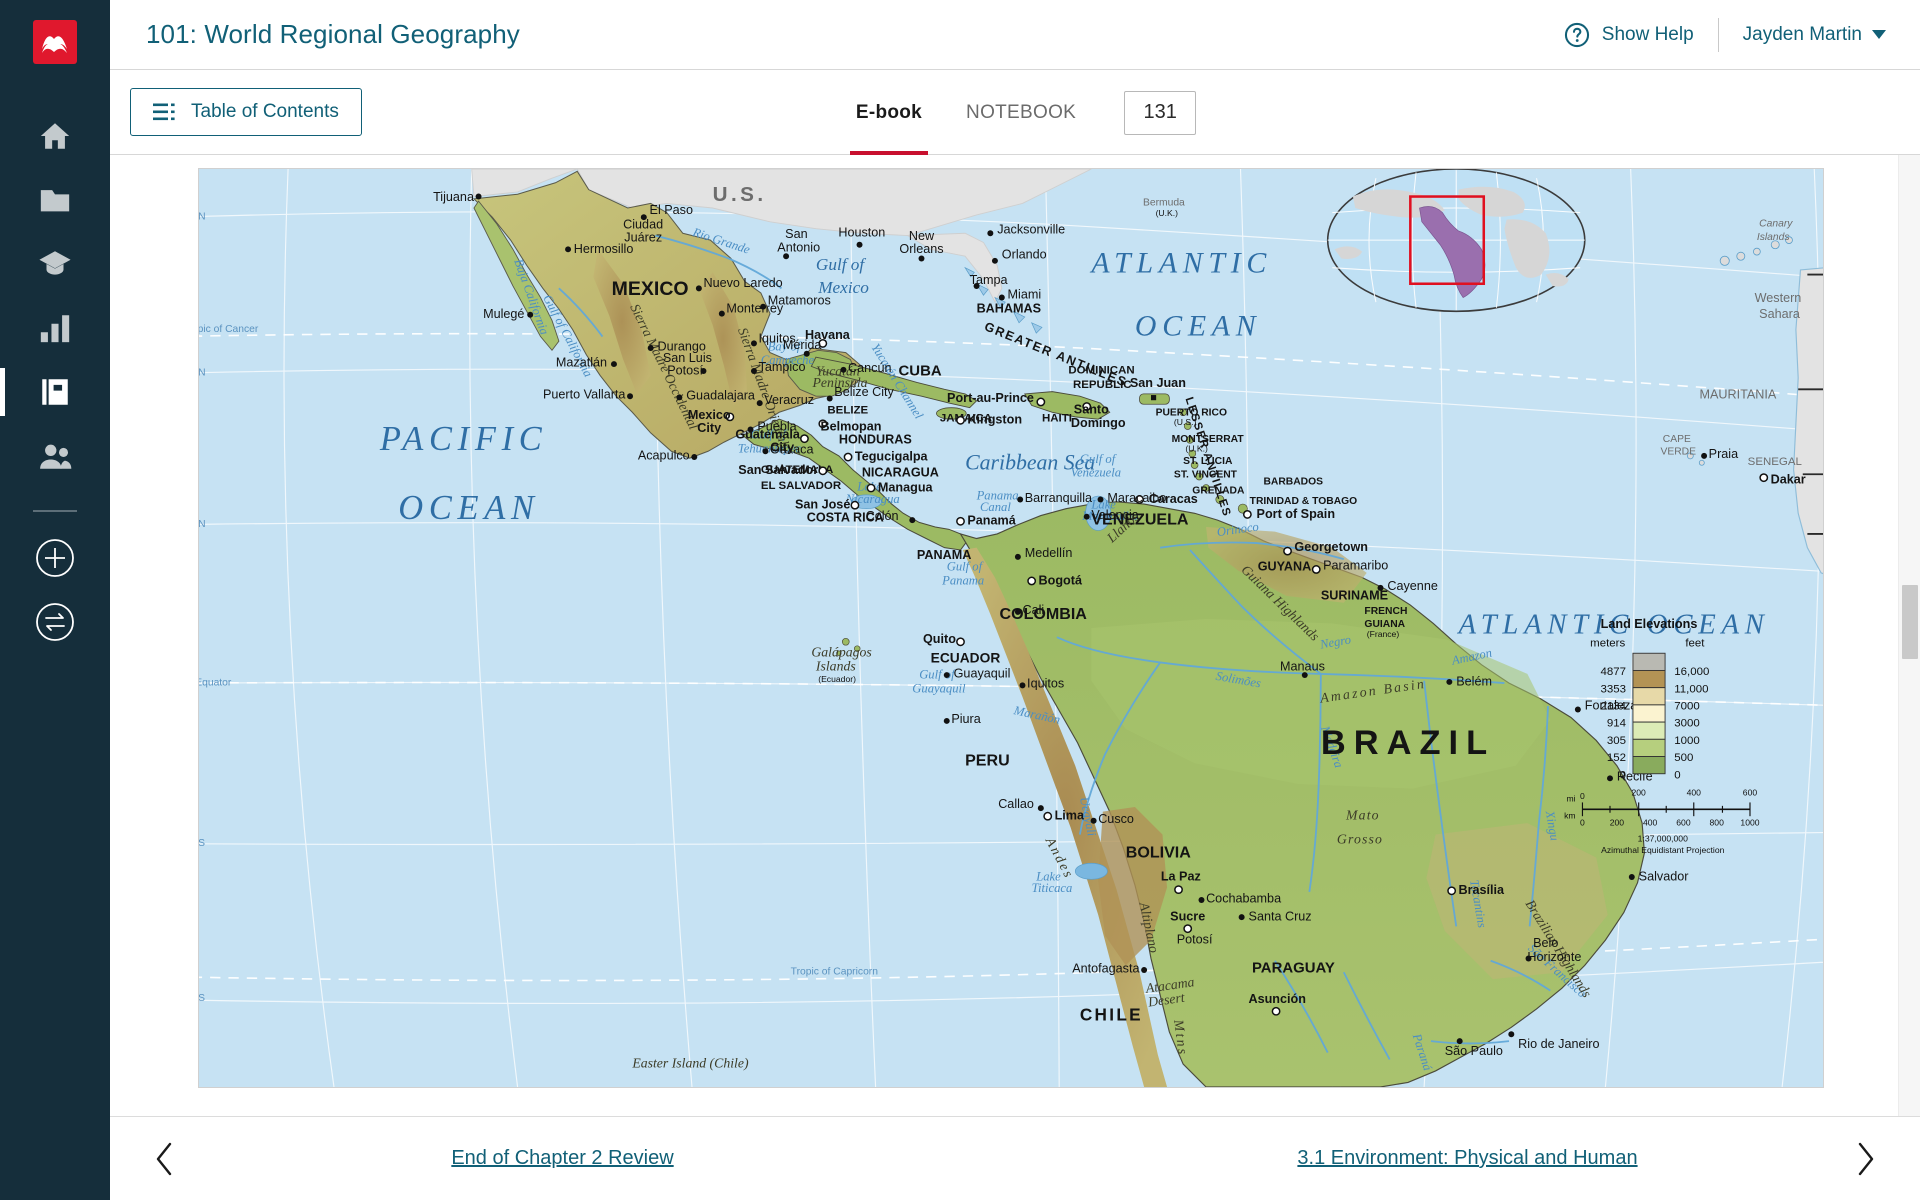 The image size is (1920, 1200). Describe the element at coordinates (782, 367) in the screenshot. I see `svg-text: Tampico` at that location.